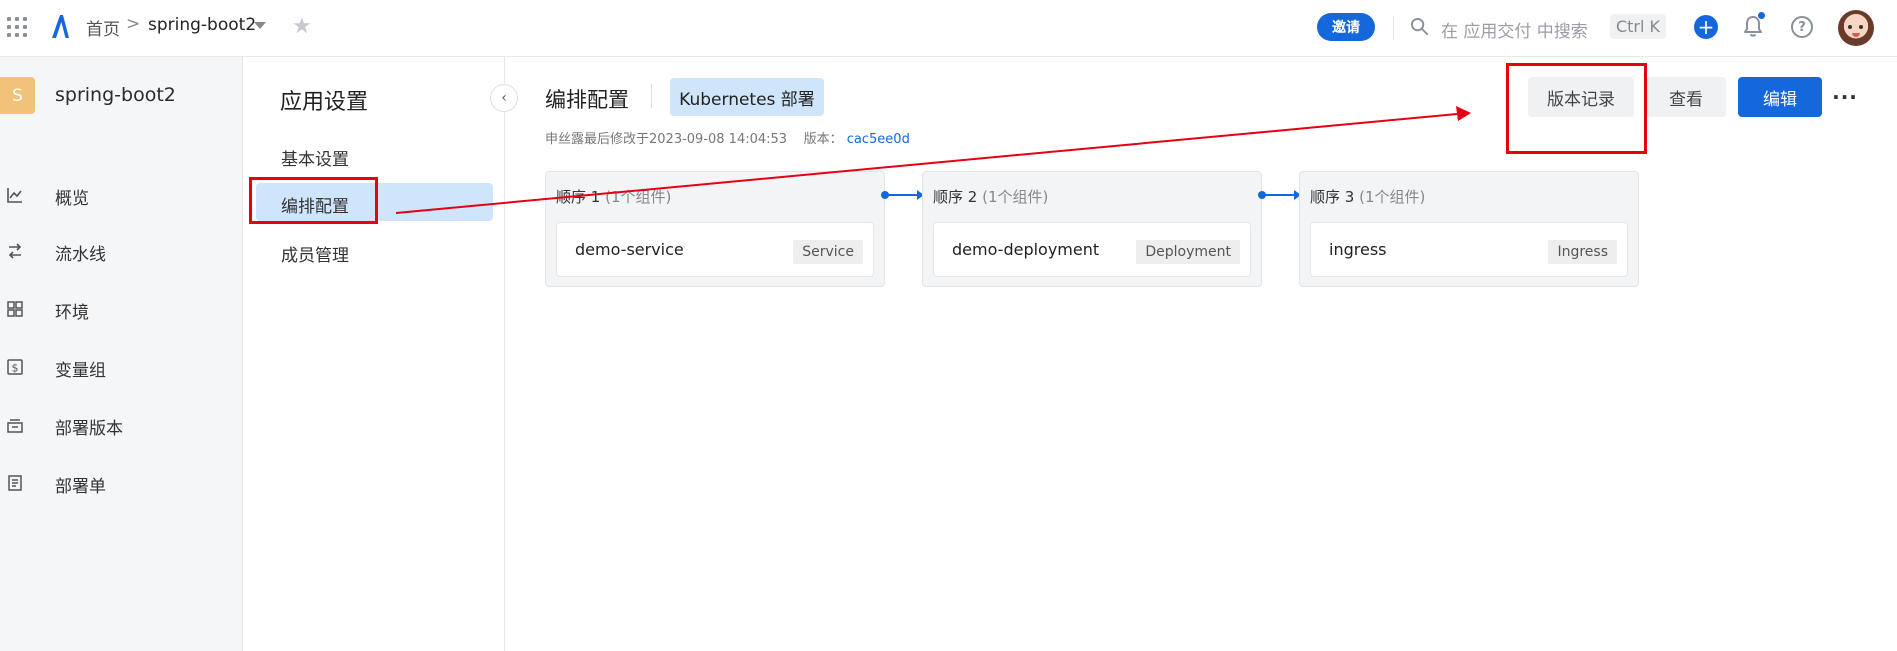  Describe the element at coordinates (955, 197) in the screenshot. I see `stage-order: 顺序 2` at that location.